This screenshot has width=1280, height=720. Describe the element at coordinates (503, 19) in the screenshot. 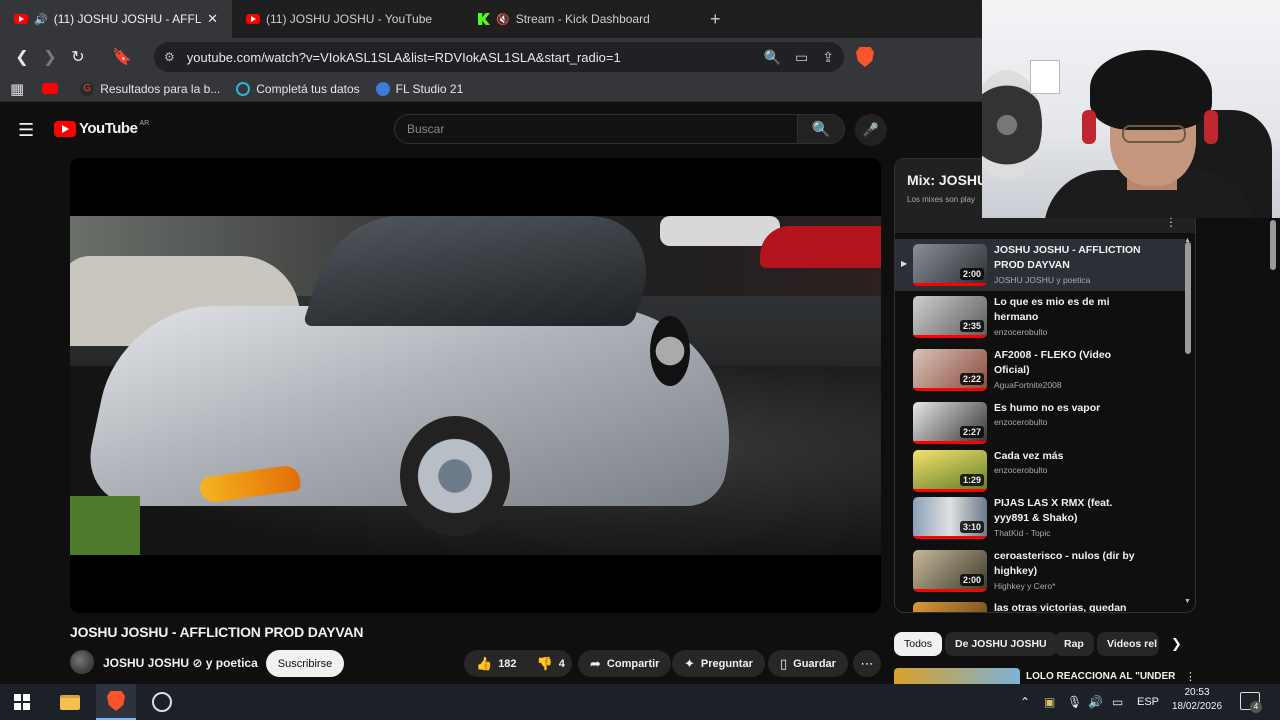

I see `muted-speaker-icon: 🔇` at that location.